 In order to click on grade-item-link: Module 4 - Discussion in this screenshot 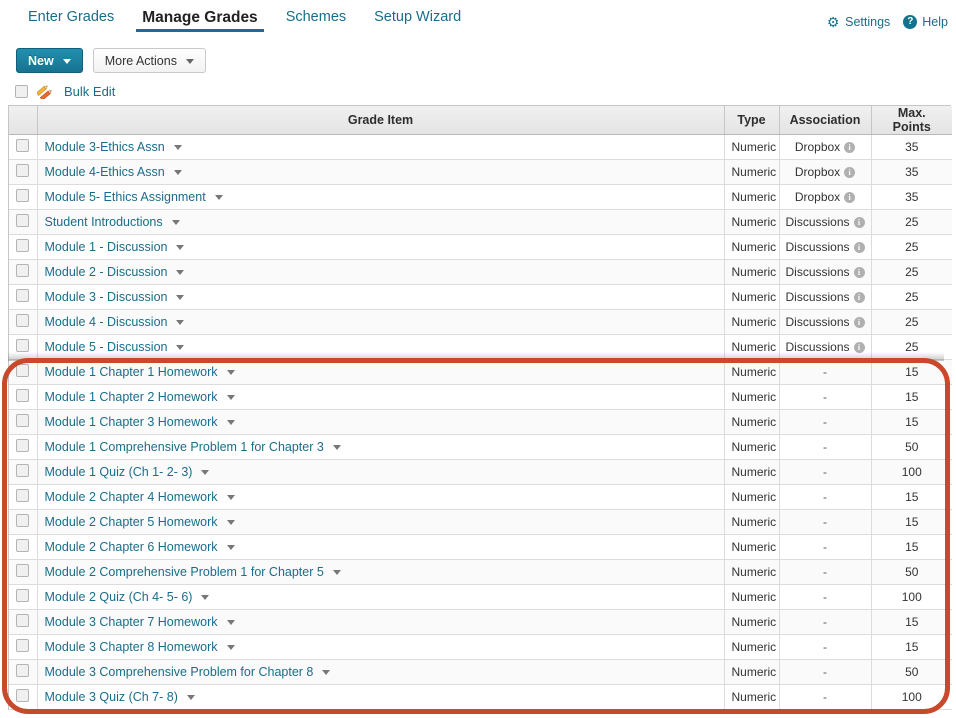, I will do `click(106, 322)`.